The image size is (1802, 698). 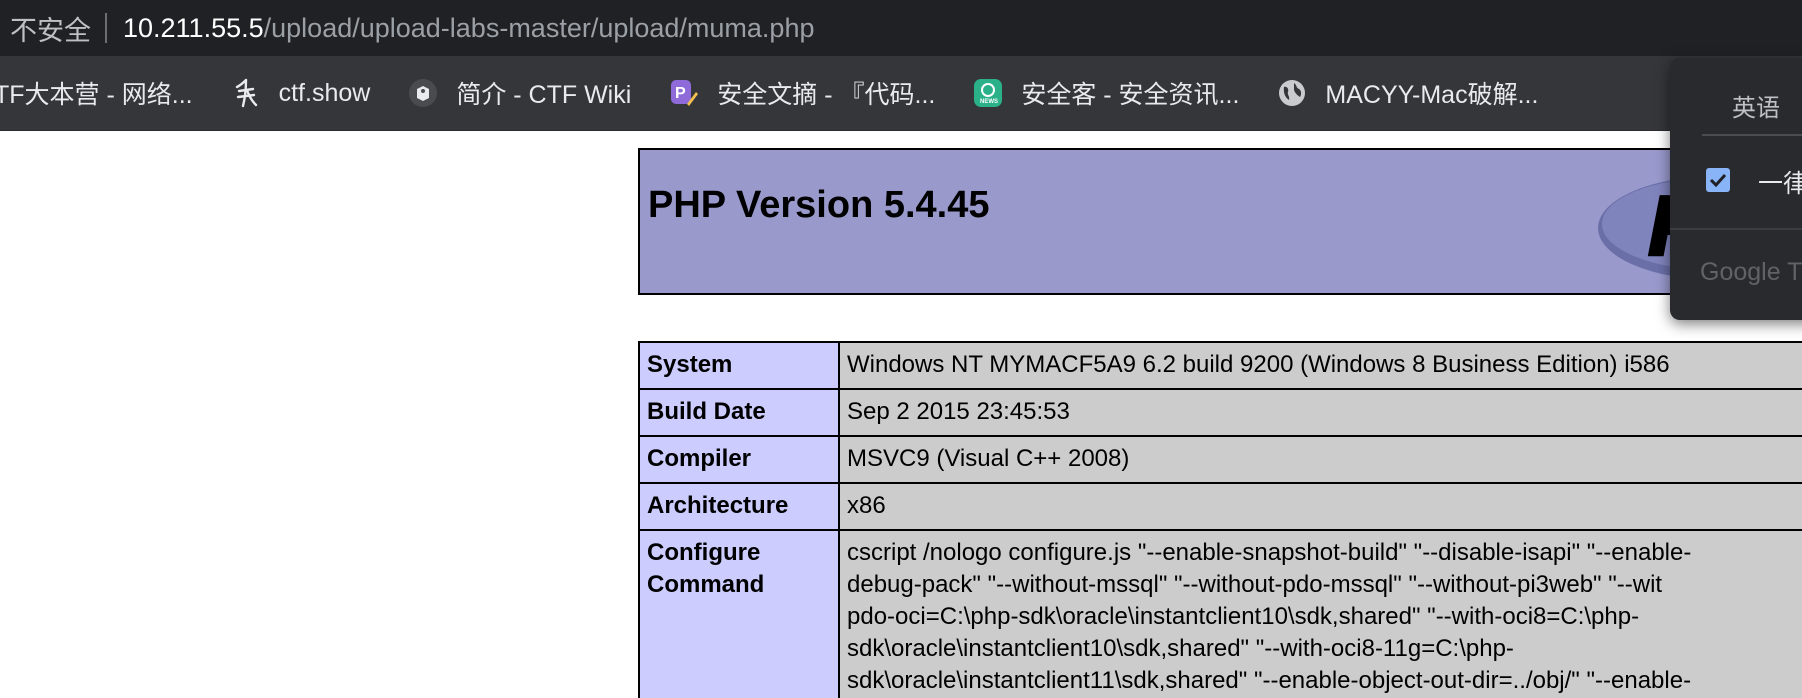 What do you see at coordinates (680, 93) in the screenshot?
I see `svg-text: P` at bounding box center [680, 93].